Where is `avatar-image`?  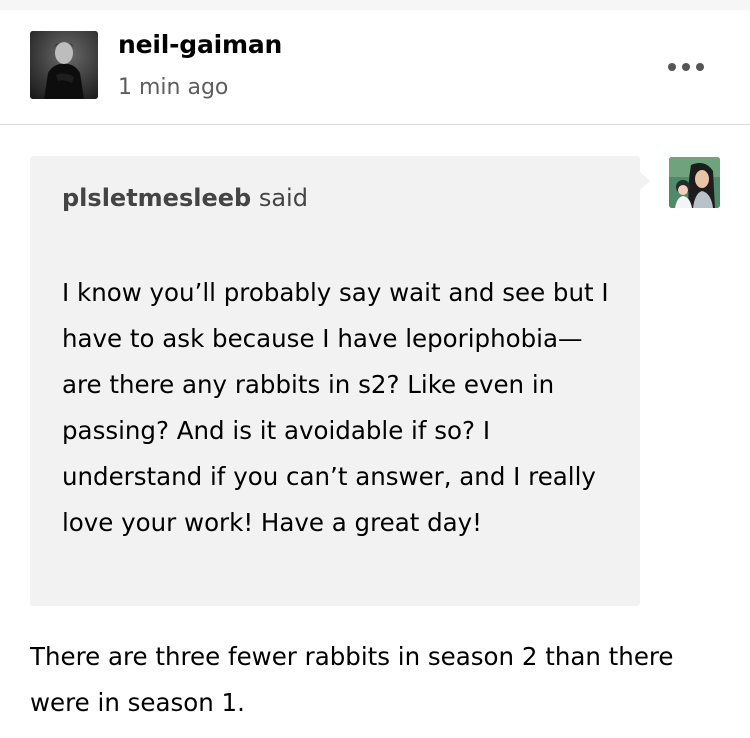 avatar-image is located at coordinates (64, 65).